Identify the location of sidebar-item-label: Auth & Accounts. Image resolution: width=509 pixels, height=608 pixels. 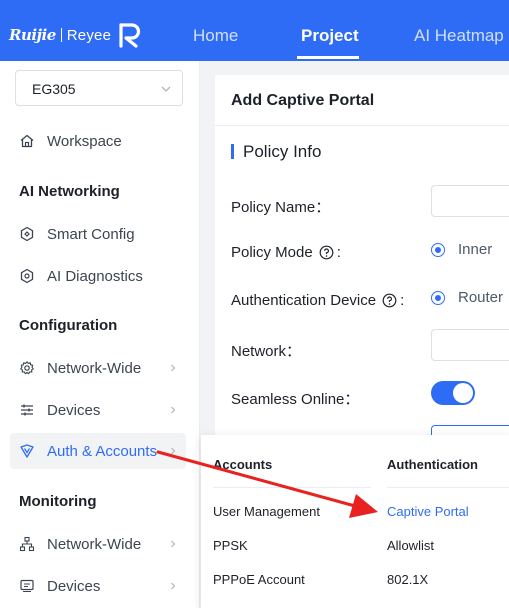
(102, 451).